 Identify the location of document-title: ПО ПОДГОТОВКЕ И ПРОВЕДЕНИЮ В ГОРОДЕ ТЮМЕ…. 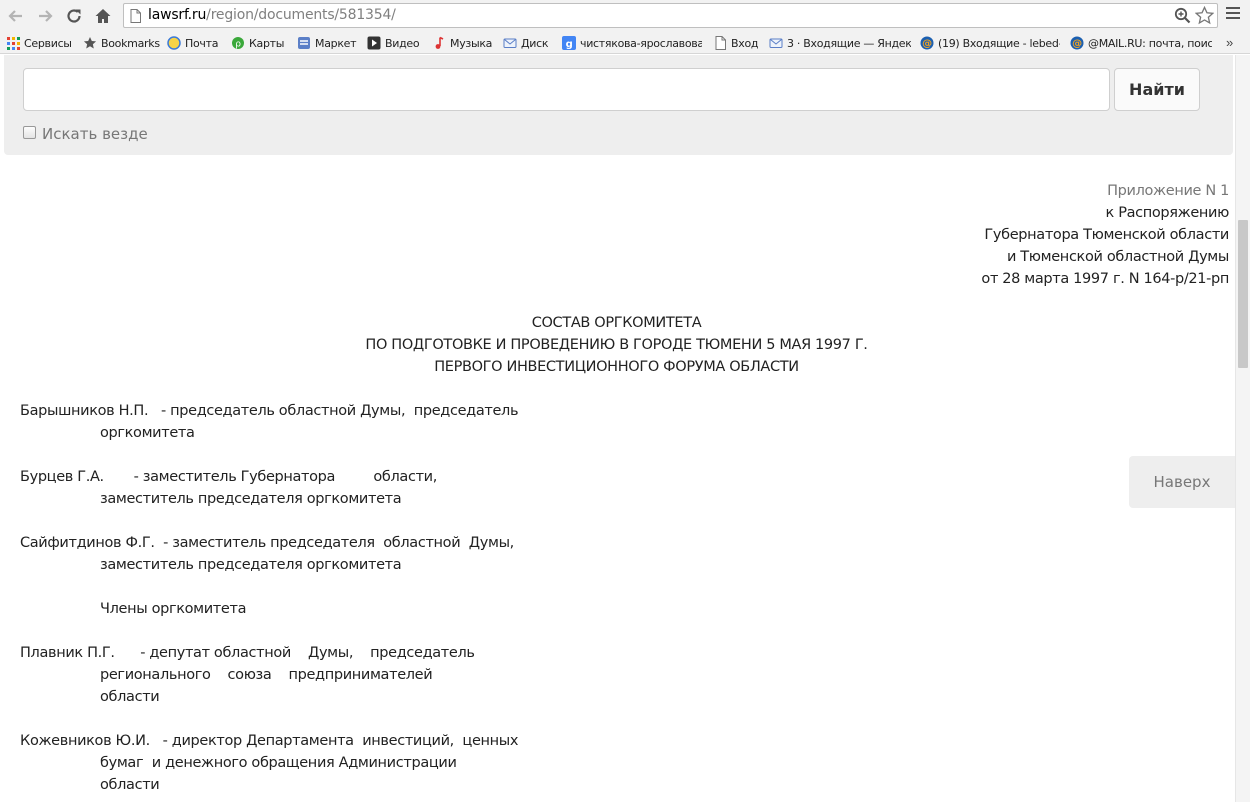
(616, 345).